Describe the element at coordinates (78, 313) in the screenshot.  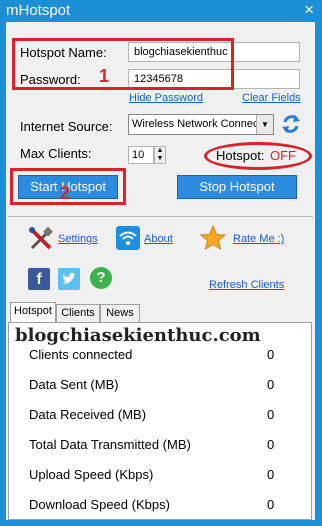
I see `tab-clients: Clients` at that location.